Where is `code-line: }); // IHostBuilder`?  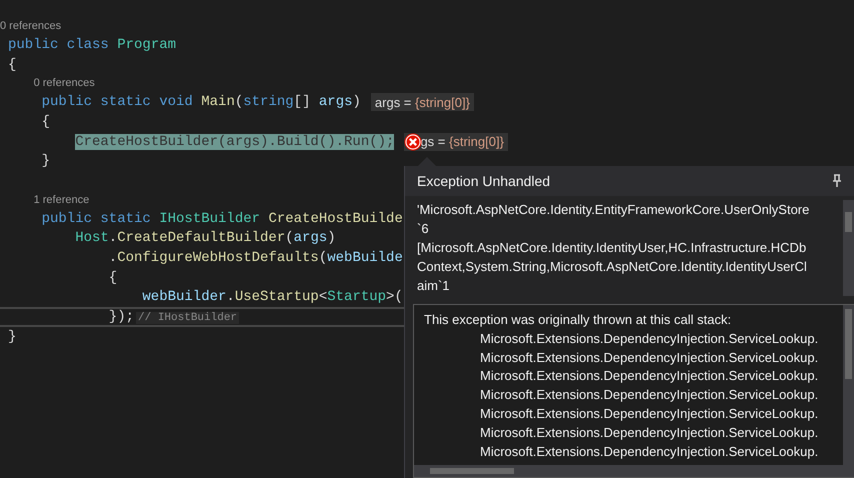 code-line: }); // IHostBuilder is located at coordinates (174, 317).